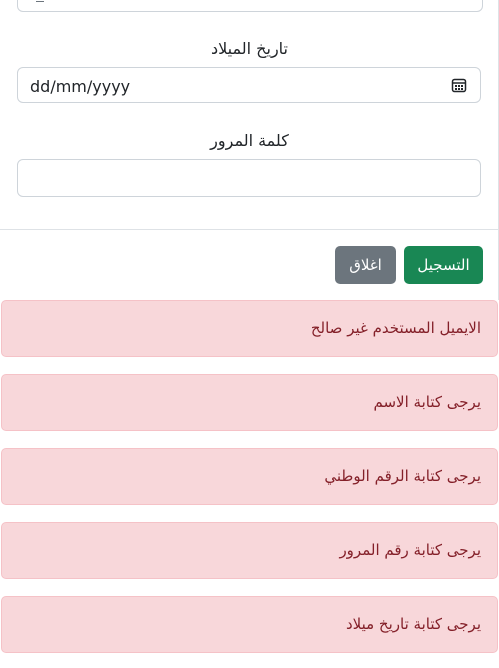  I want to click on birthdate-input: dd/mm/yyyy, so click(249, 85).